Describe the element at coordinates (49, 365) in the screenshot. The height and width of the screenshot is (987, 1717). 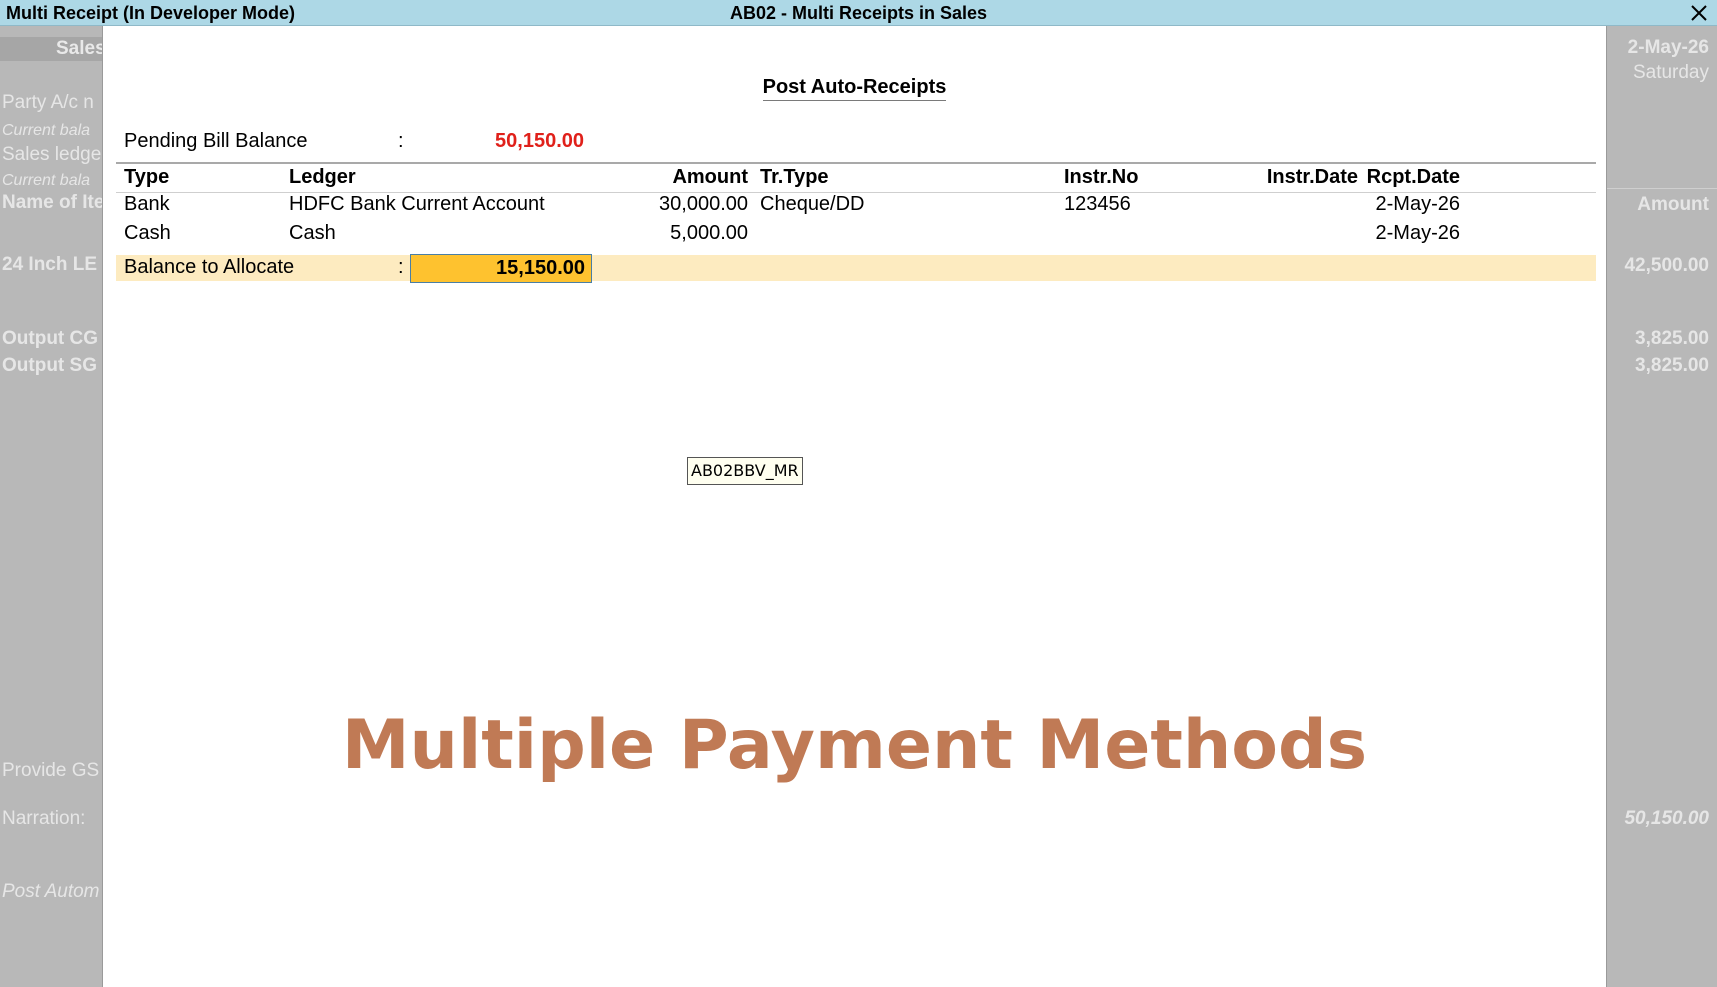
I see `background-output-sgst: Output SG` at that location.